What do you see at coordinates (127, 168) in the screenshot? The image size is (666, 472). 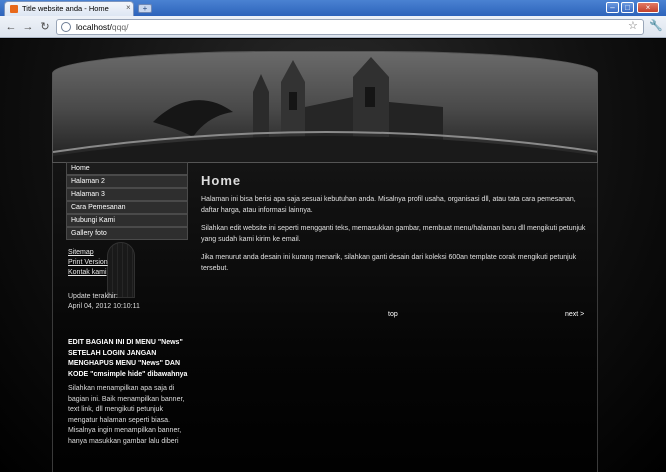 I see `menu-item-home: Home` at bounding box center [127, 168].